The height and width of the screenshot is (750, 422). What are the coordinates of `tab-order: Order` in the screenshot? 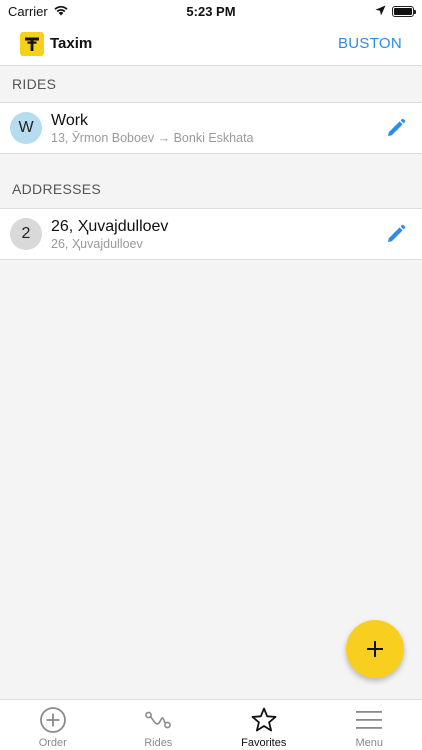 It's located at (53, 725).